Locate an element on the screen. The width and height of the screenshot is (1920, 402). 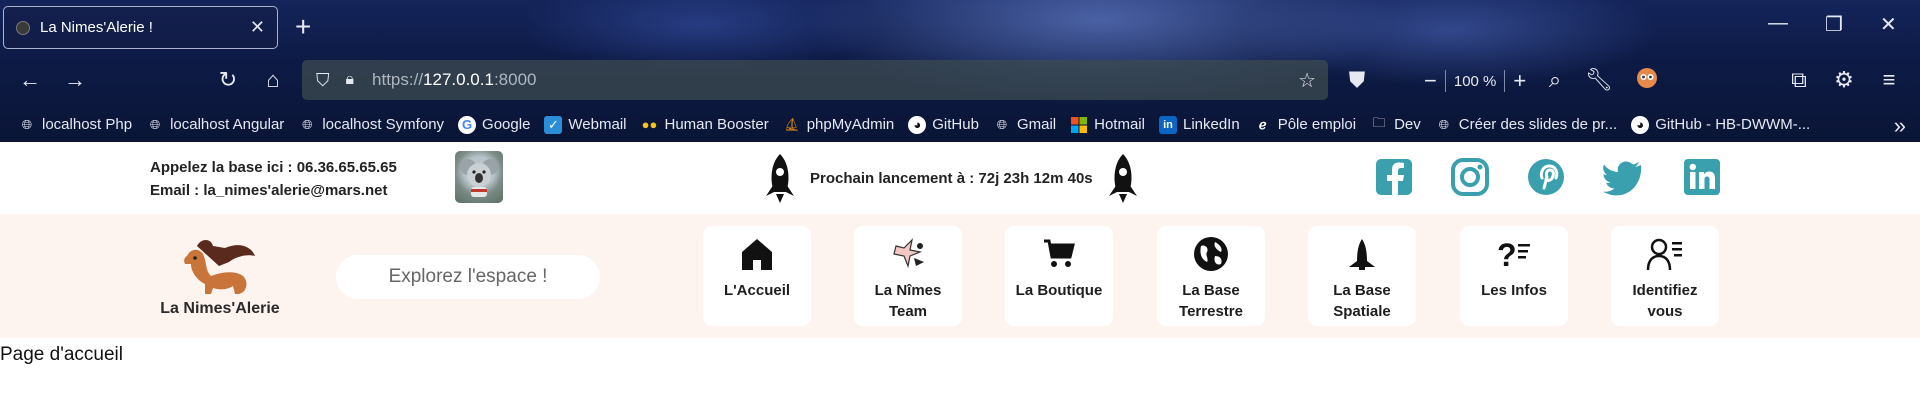
koala-mascot-image is located at coordinates (479, 177).